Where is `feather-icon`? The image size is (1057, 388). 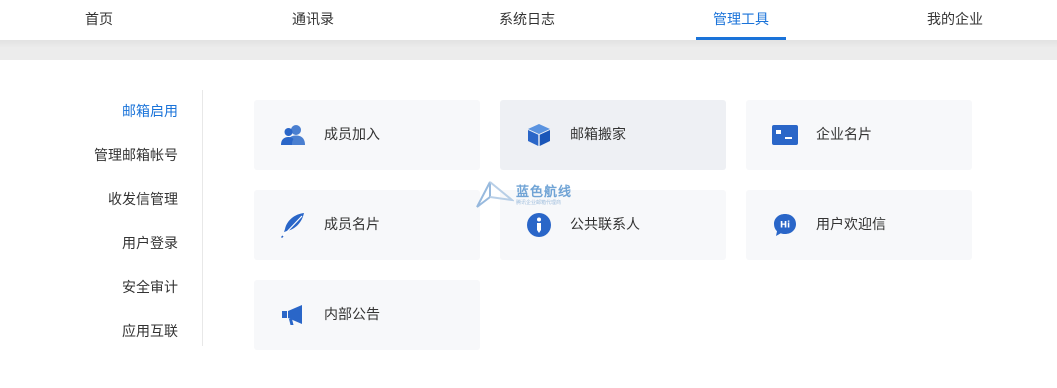 feather-icon is located at coordinates (293, 225).